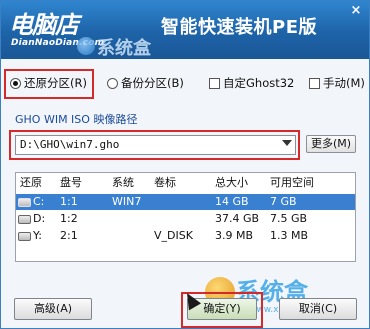 The width and height of the screenshot is (370, 329). What do you see at coordinates (259, 83) in the screenshot?
I see `custom-ghost-label: 自定Ghost32` at bounding box center [259, 83].